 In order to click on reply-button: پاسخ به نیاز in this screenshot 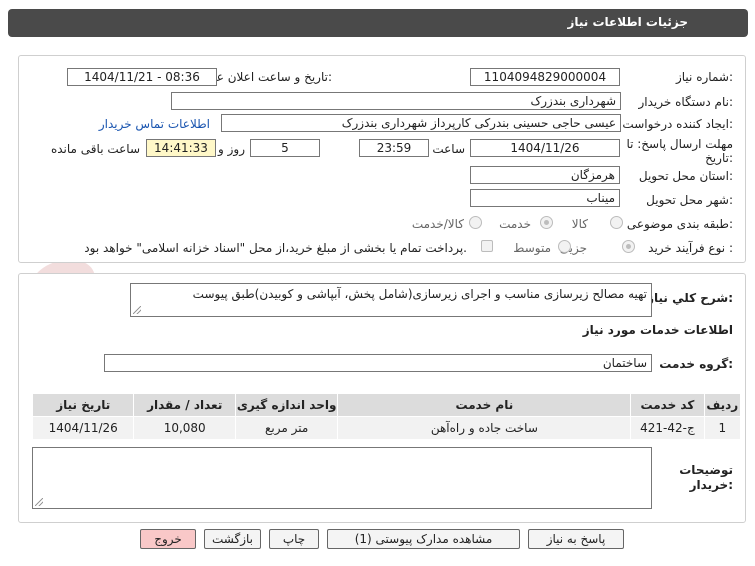, I will do `click(576, 539)`.